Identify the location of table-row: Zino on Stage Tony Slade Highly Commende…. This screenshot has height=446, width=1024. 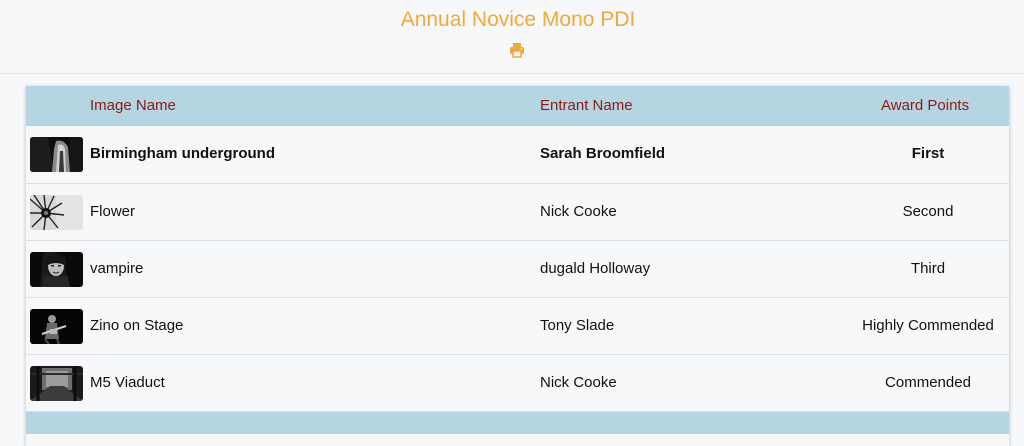
(517, 326).